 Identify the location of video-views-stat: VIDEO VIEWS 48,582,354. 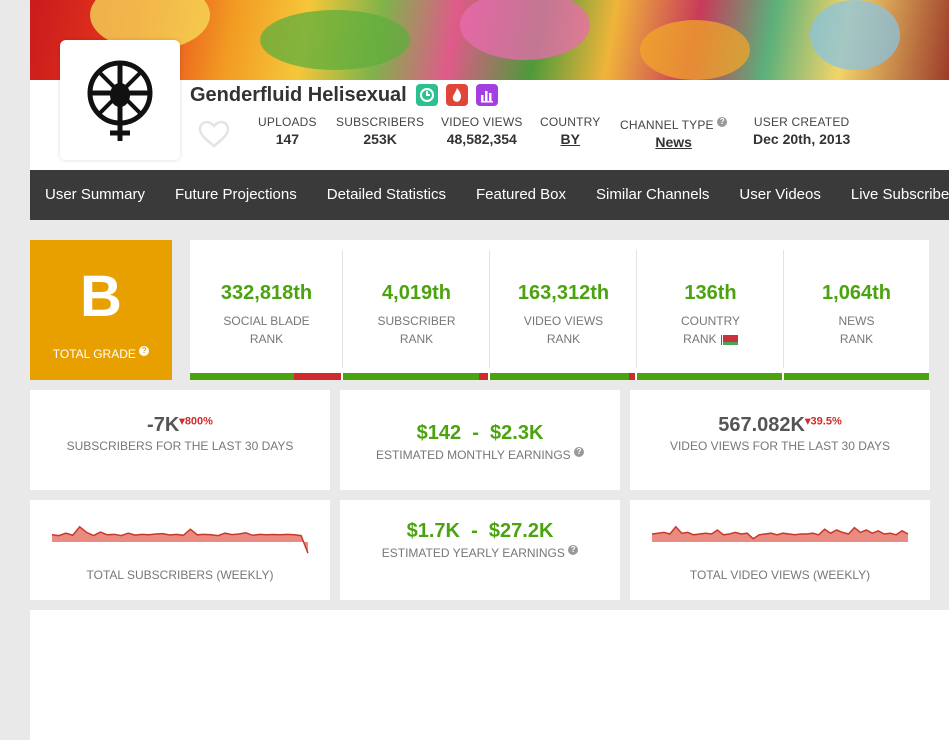
(482, 131).